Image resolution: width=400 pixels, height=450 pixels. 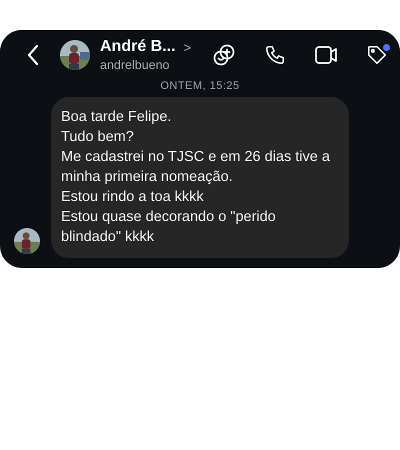 I want to click on phone-icon, so click(x=275, y=55).